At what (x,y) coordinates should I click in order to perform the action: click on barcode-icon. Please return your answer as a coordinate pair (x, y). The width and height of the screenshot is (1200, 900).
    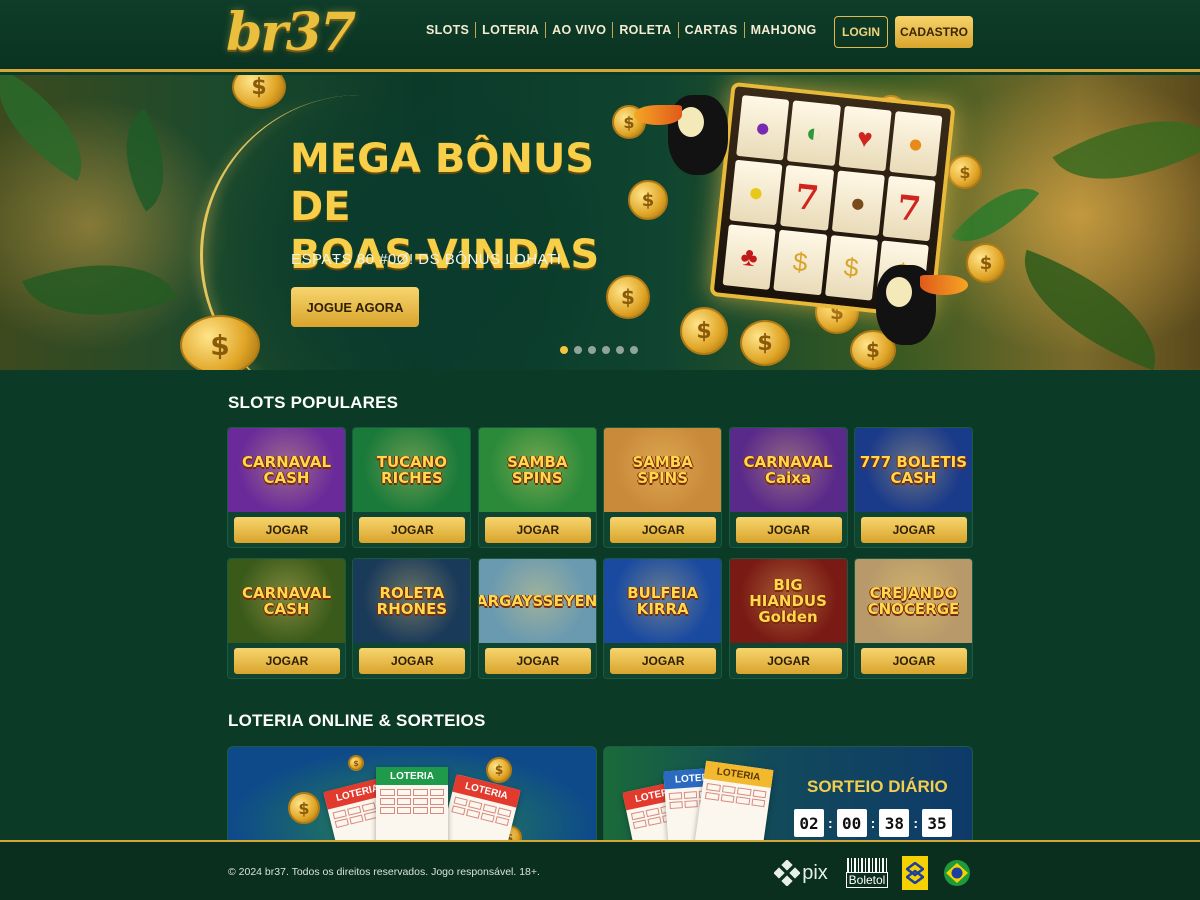
    Looking at the image, I should click on (867, 865).